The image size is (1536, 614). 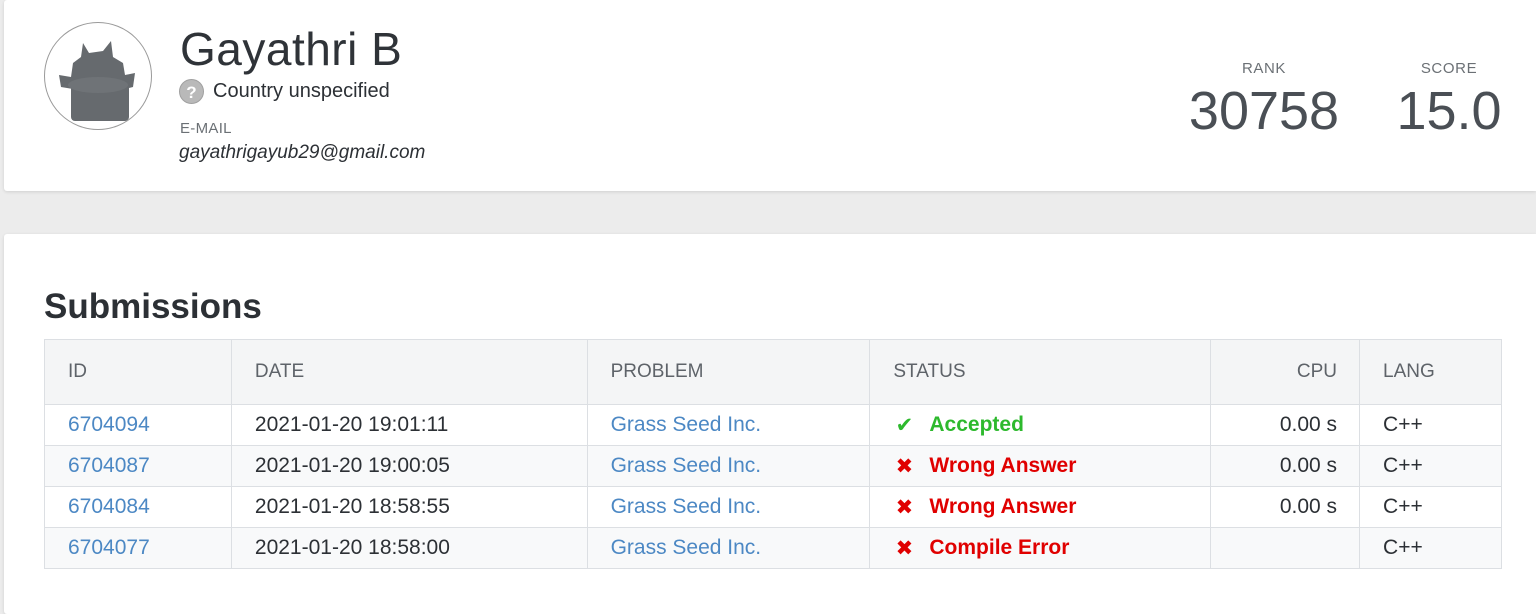 What do you see at coordinates (728, 372) in the screenshot?
I see `column-header-problem: PROBLEM` at bounding box center [728, 372].